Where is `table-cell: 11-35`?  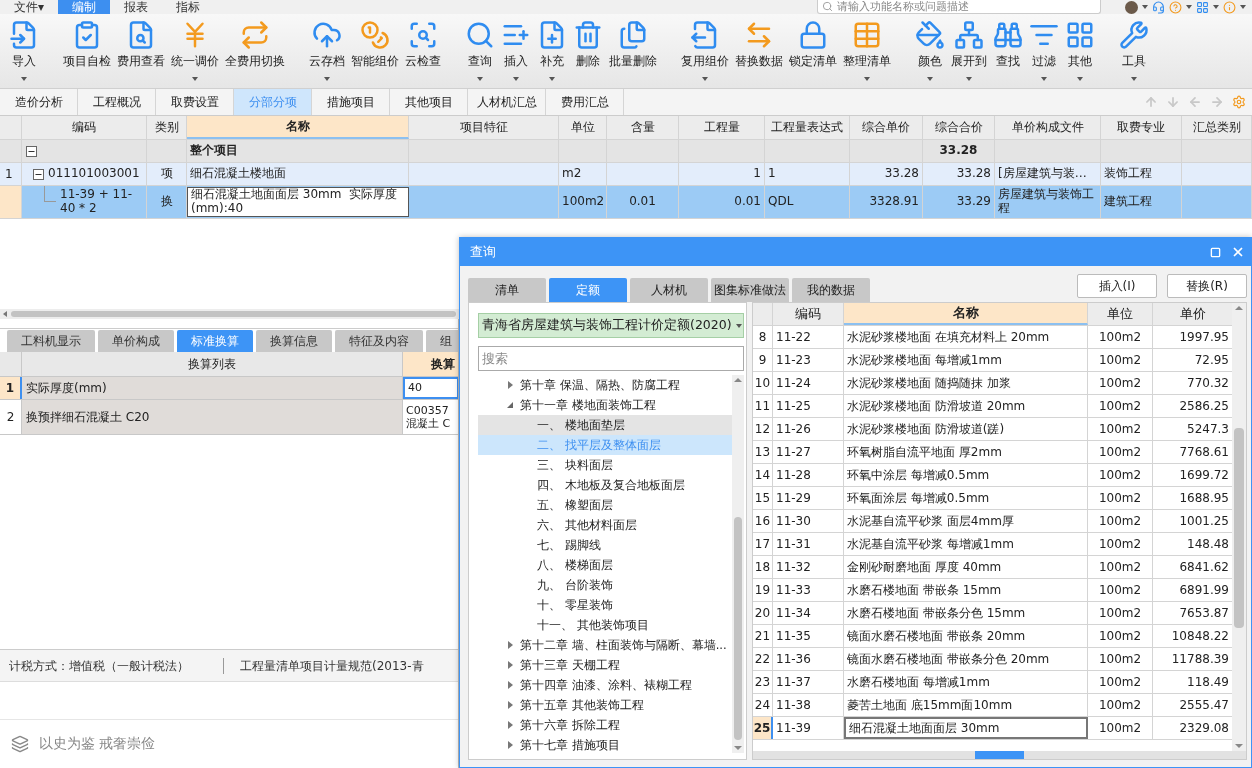 table-cell: 11-35 is located at coordinates (808, 636).